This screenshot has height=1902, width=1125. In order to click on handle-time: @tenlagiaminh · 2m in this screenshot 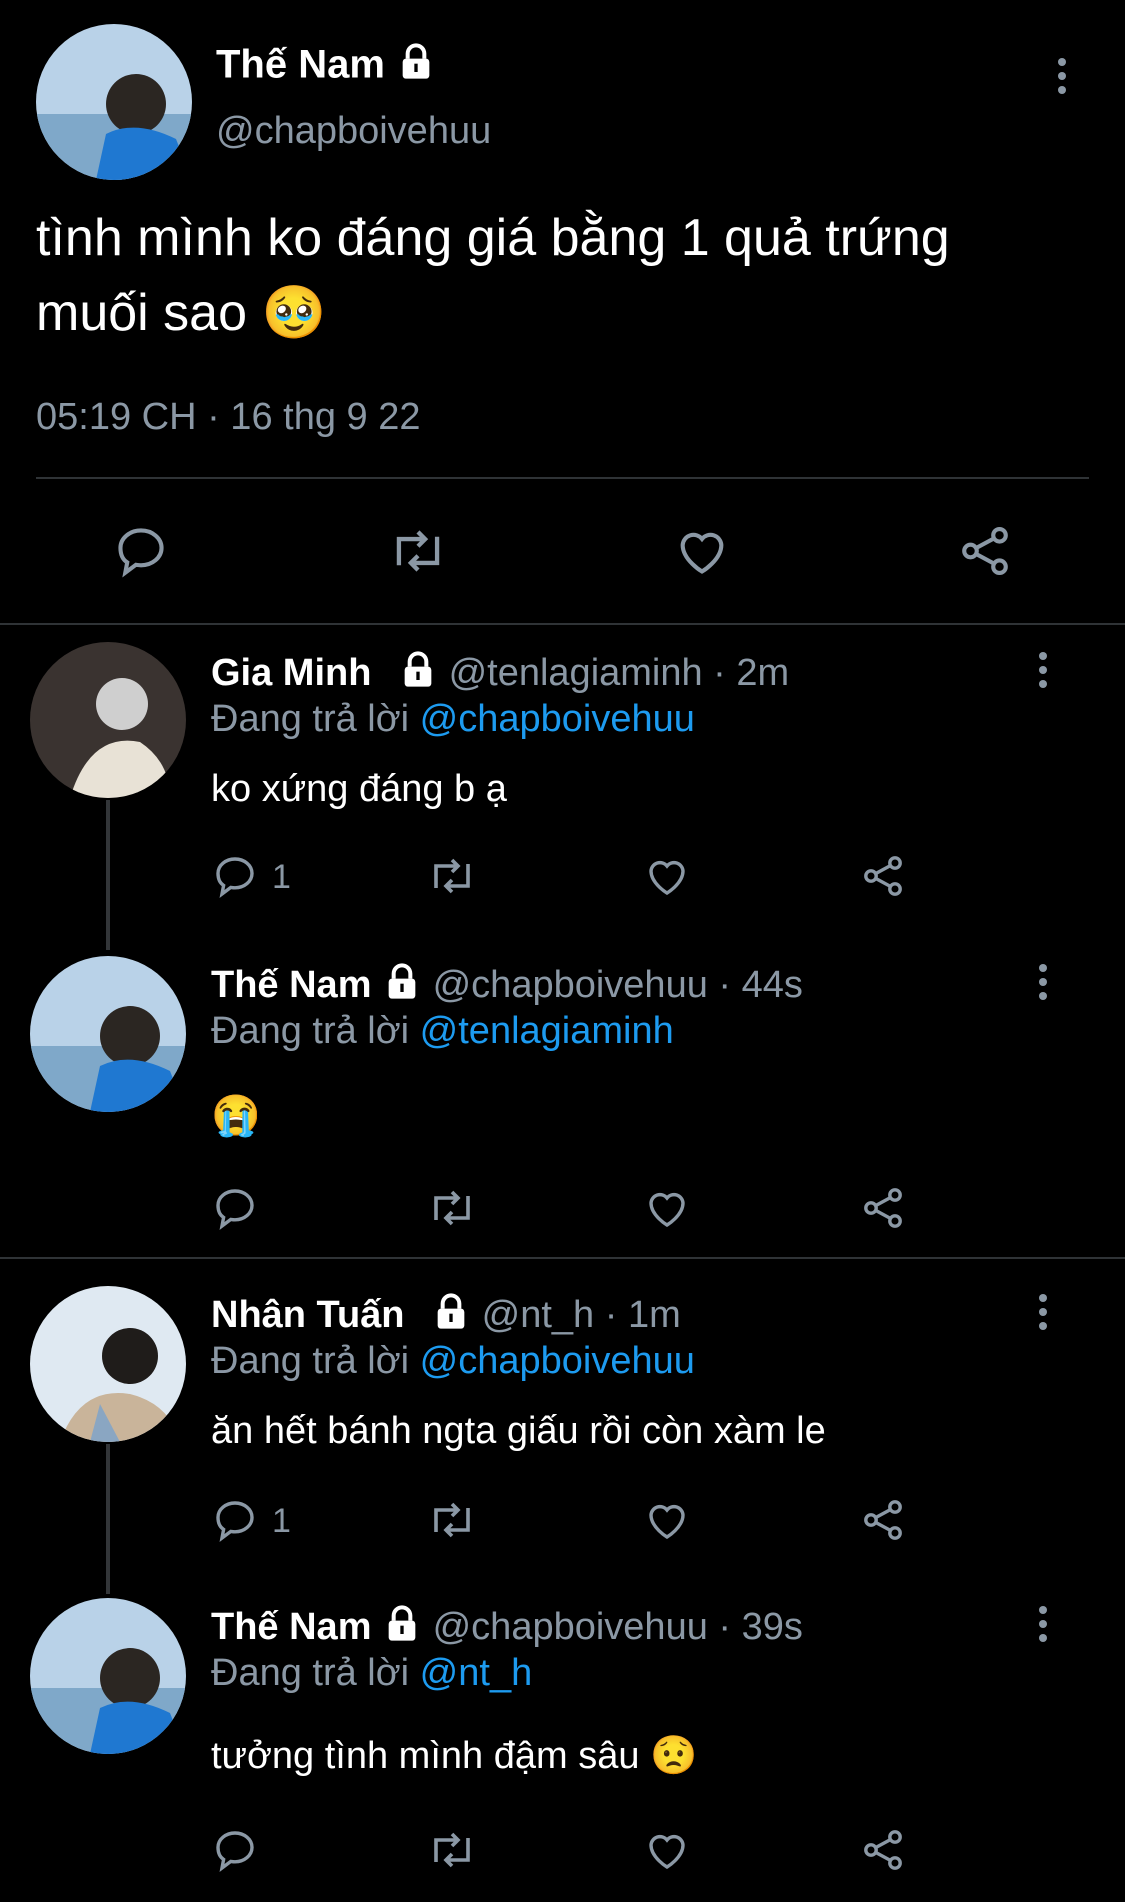, I will do `click(619, 673)`.